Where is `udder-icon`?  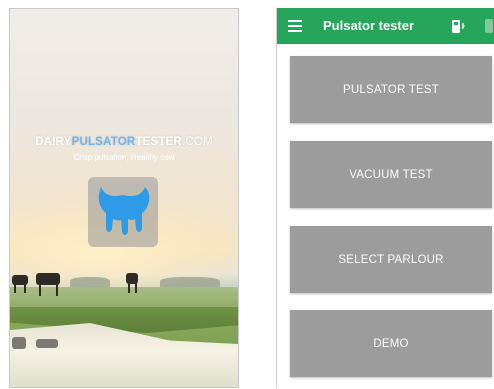
udder-icon is located at coordinates (124, 211).